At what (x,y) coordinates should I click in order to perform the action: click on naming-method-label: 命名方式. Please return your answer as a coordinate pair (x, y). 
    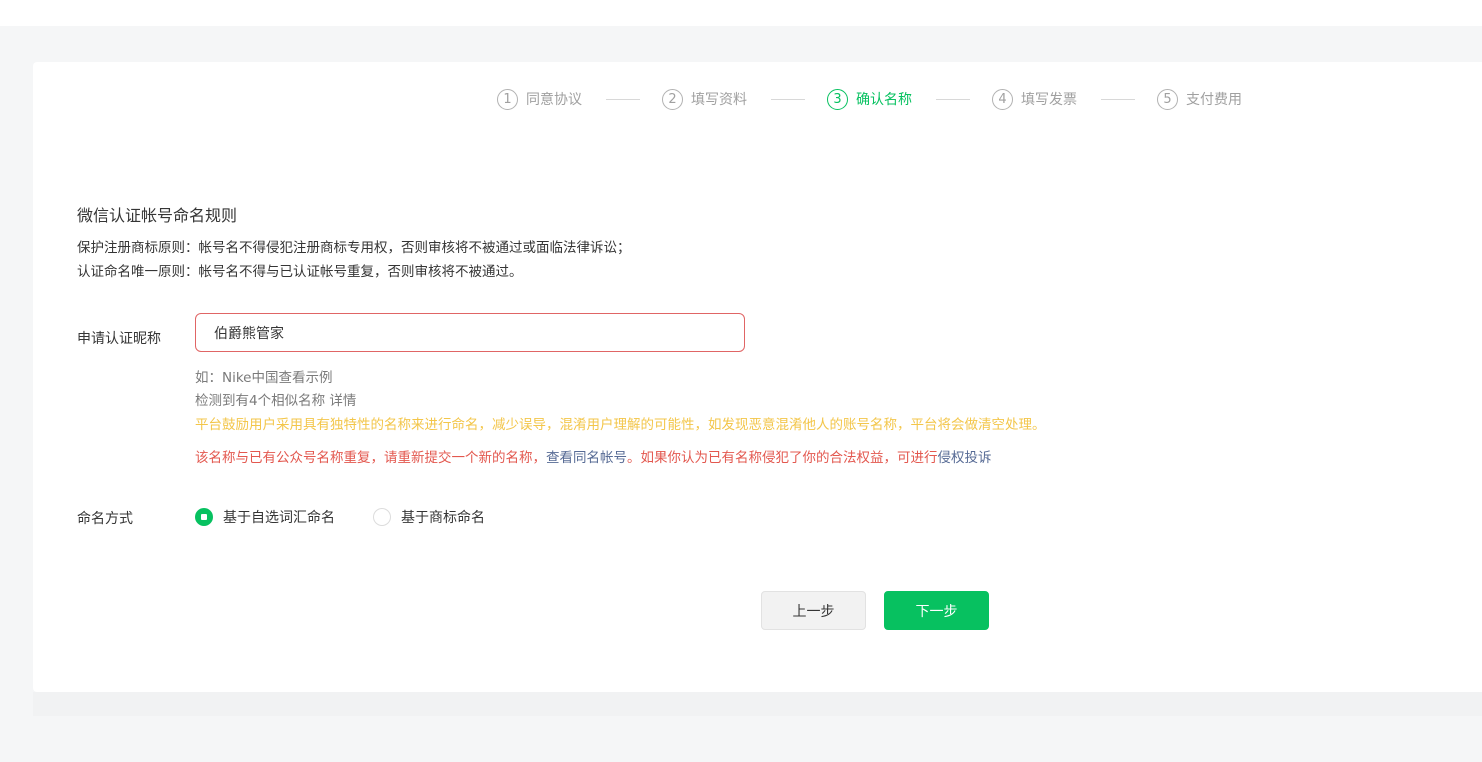
    Looking at the image, I should click on (105, 519).